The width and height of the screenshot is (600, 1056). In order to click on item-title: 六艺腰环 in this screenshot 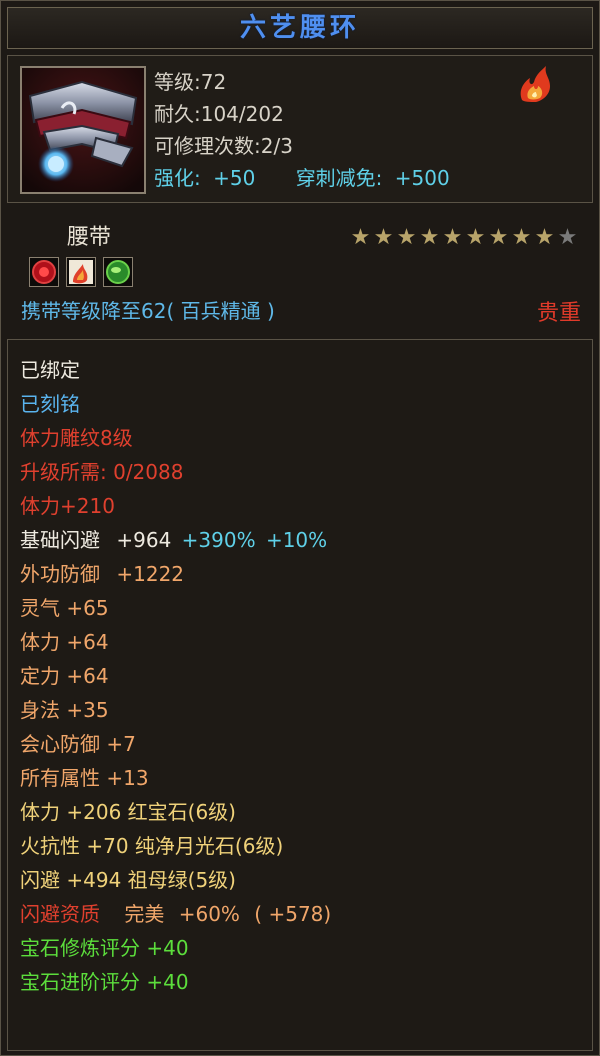, I will do `click(299, 28)`.